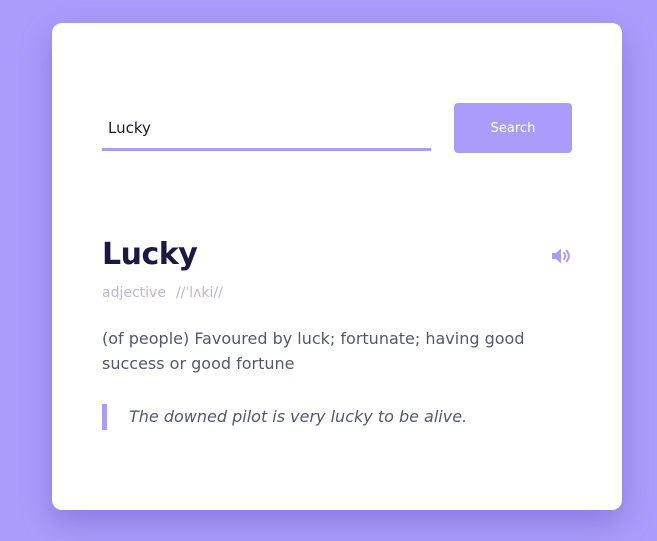 This screenshot has width=657, height=541. What do you see at coordinates (561, 256) in the screenshot?
I see `speaker-icon` at bounding box center [561, 256].